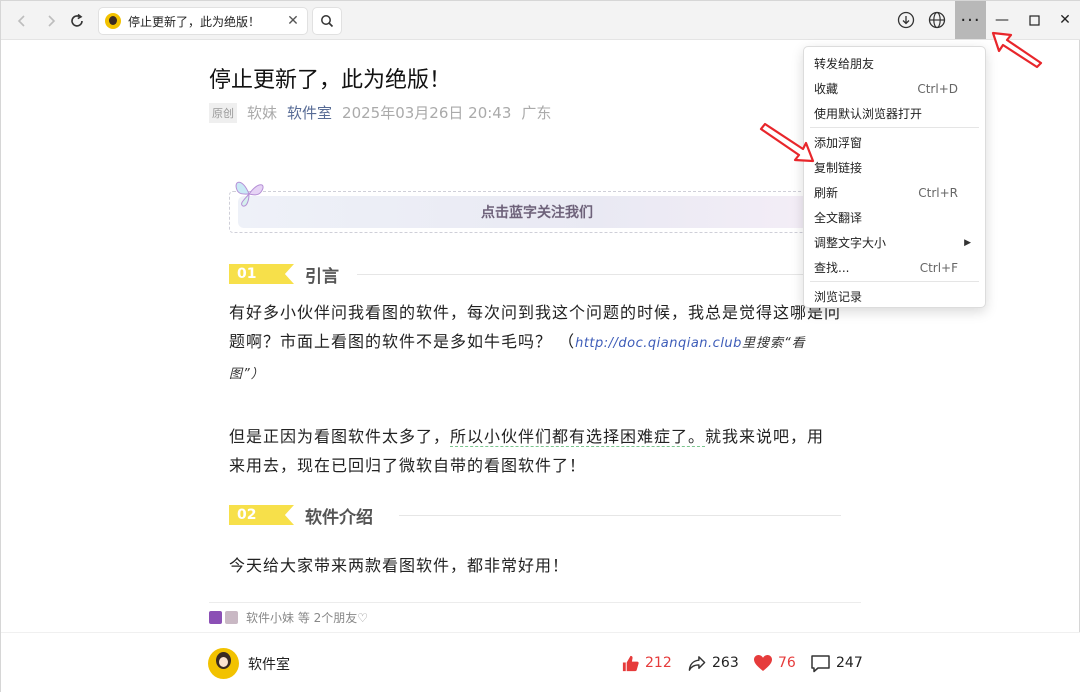  Describe the element at coordinates (787, 663) in the screenshot. I see `heart-count: 76` at that location.